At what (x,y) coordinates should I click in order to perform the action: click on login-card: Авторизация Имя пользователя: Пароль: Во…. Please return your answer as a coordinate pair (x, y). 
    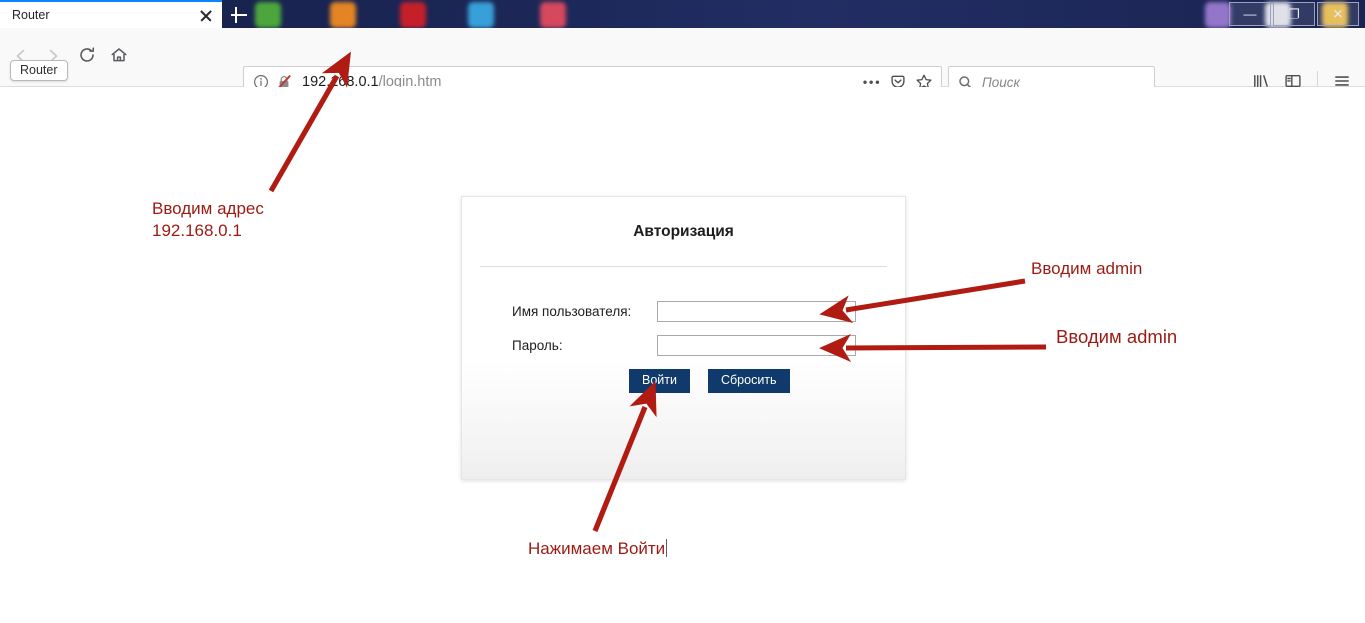
    Looking at the image, I should click on (683, 338).